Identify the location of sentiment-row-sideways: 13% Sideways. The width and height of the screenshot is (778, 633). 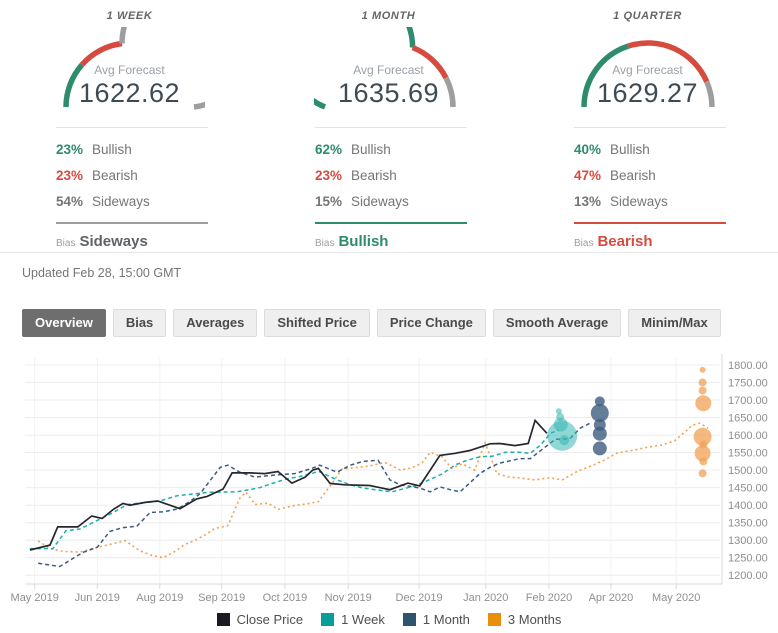
(650, 201).